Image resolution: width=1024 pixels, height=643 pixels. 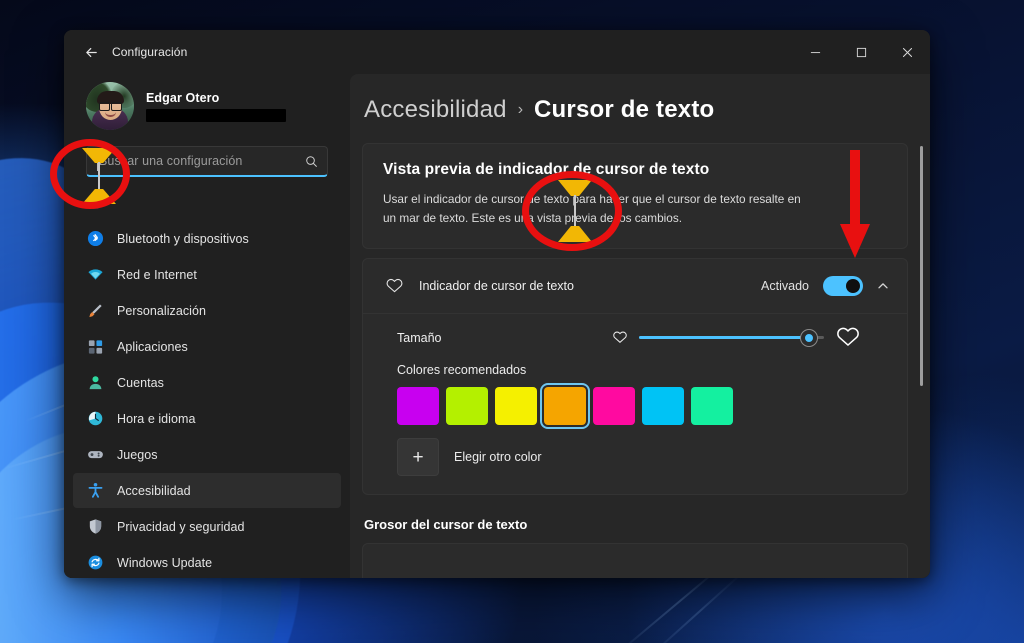 What do you see at coordinates (921, 266) in the screenshot?
I see `content-scrollbar` at bounding box center [921, 266].